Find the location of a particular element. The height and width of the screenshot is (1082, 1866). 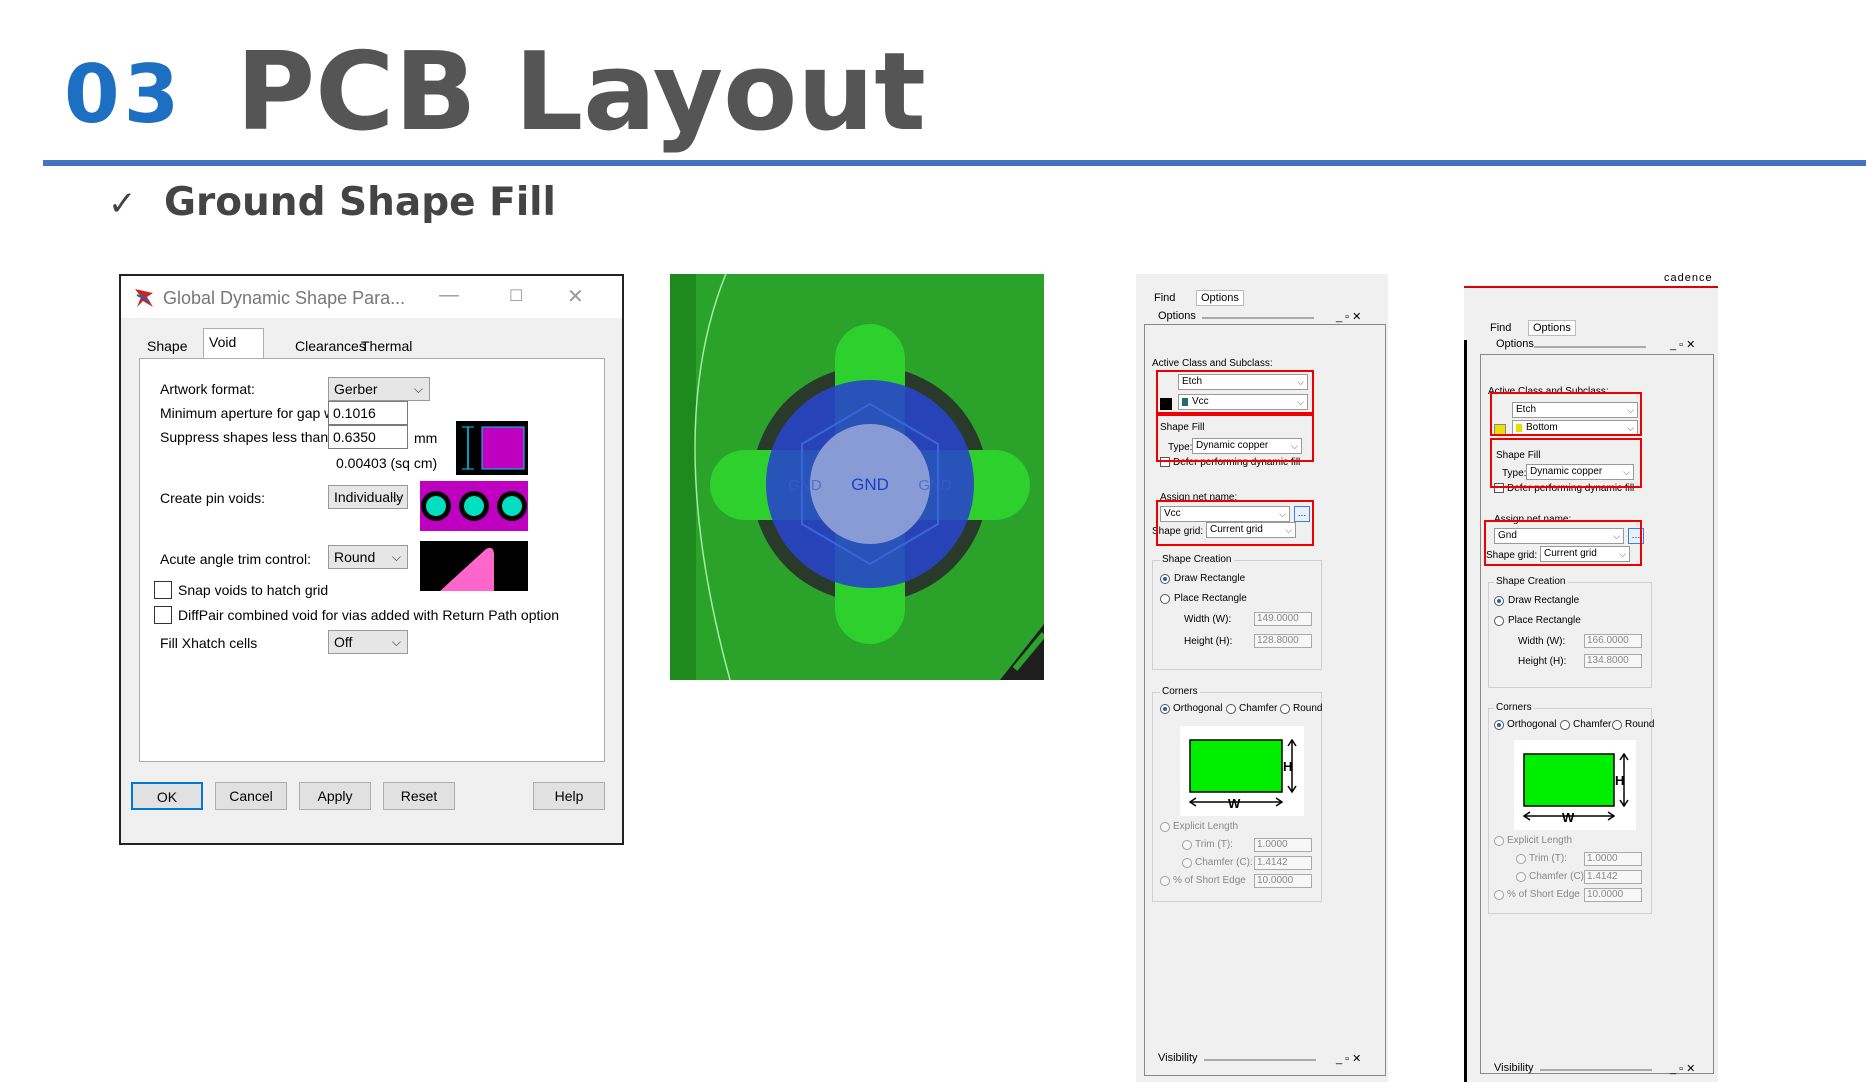

check-icon: ✓ is located at coordinates (122, 204).